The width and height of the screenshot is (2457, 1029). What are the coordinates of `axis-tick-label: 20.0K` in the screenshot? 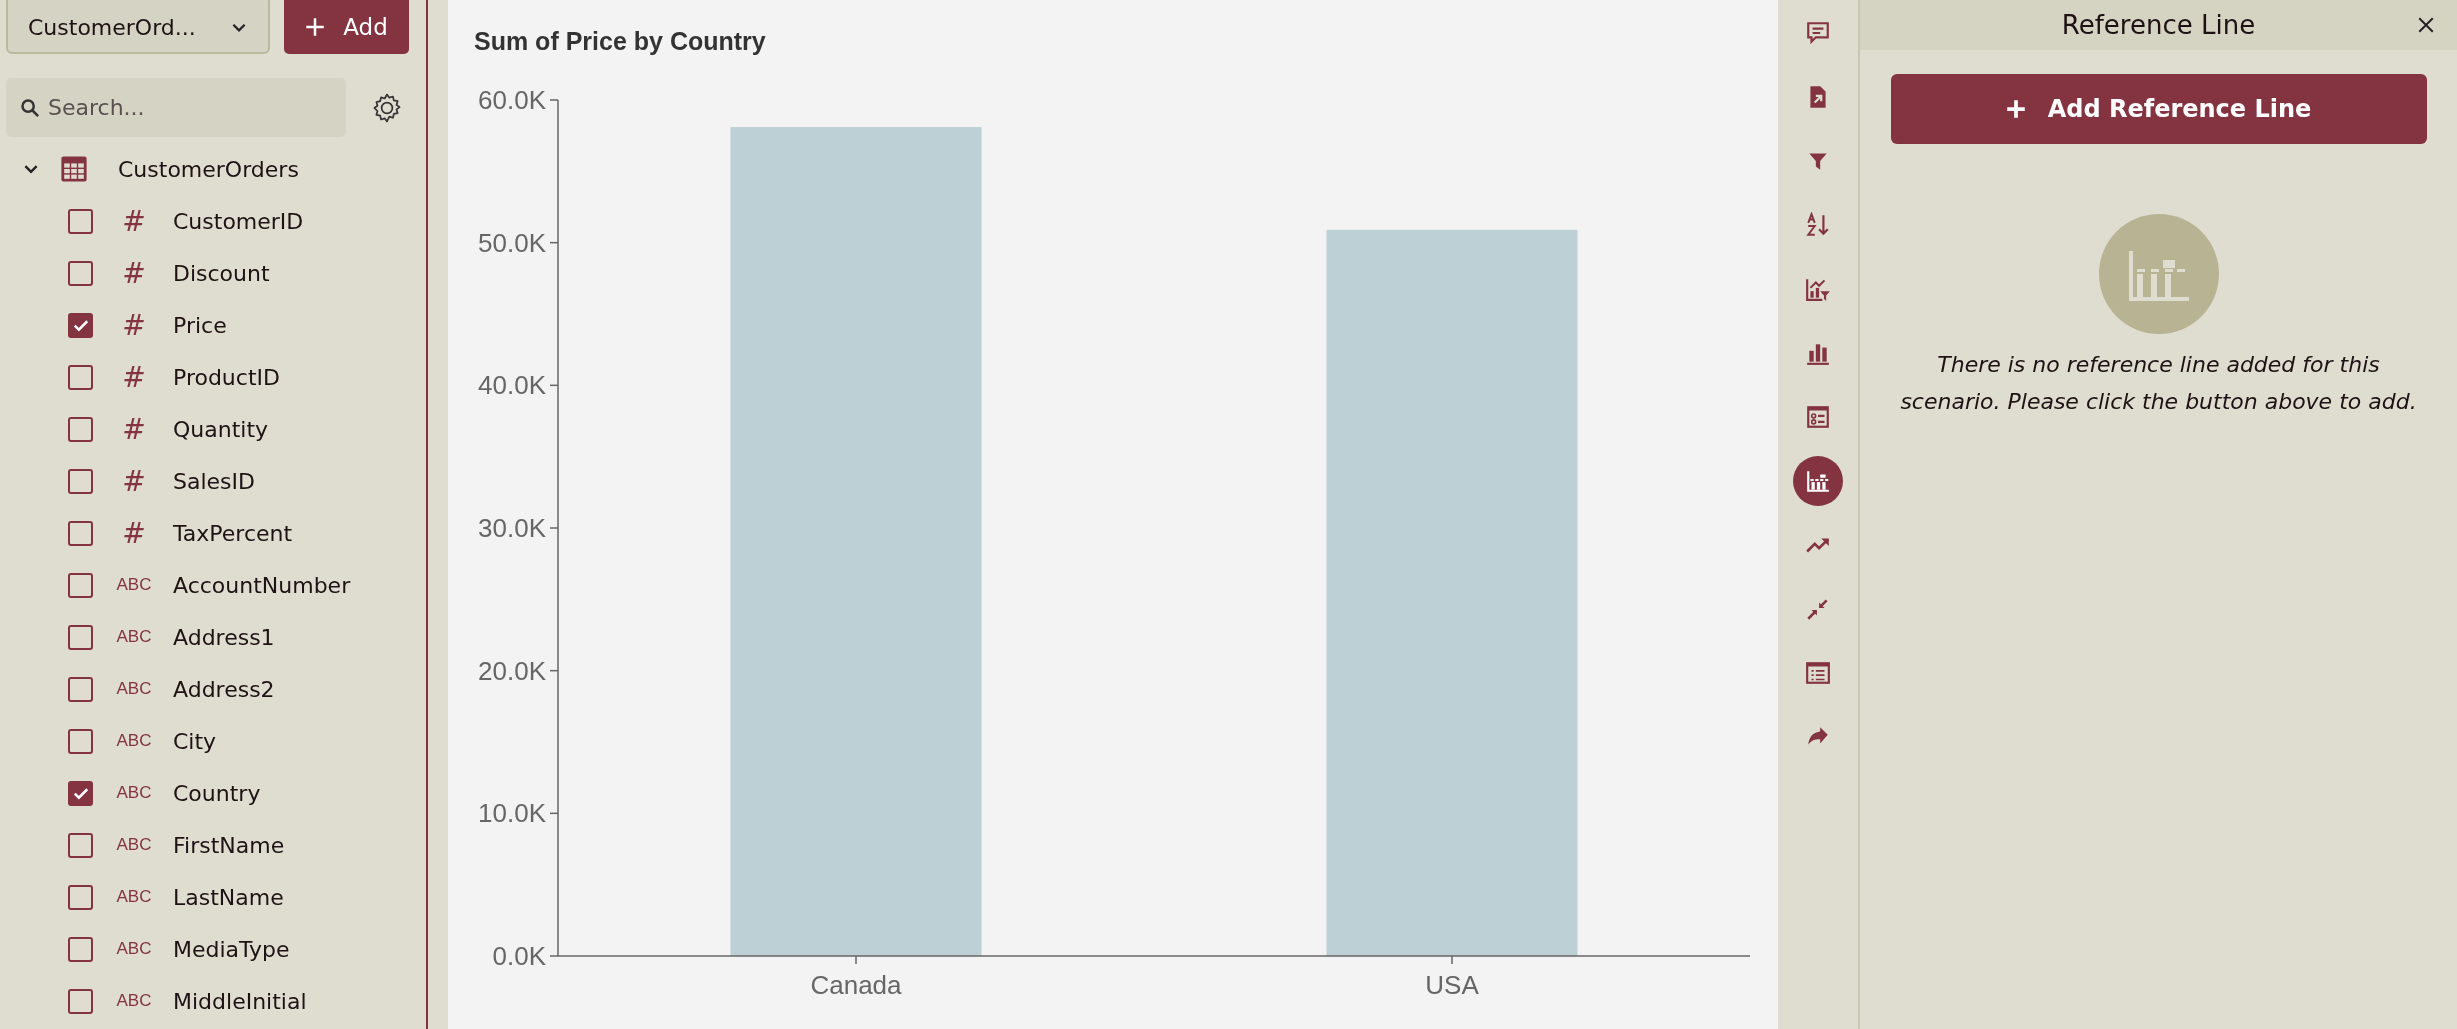 It's located at (512, 670).